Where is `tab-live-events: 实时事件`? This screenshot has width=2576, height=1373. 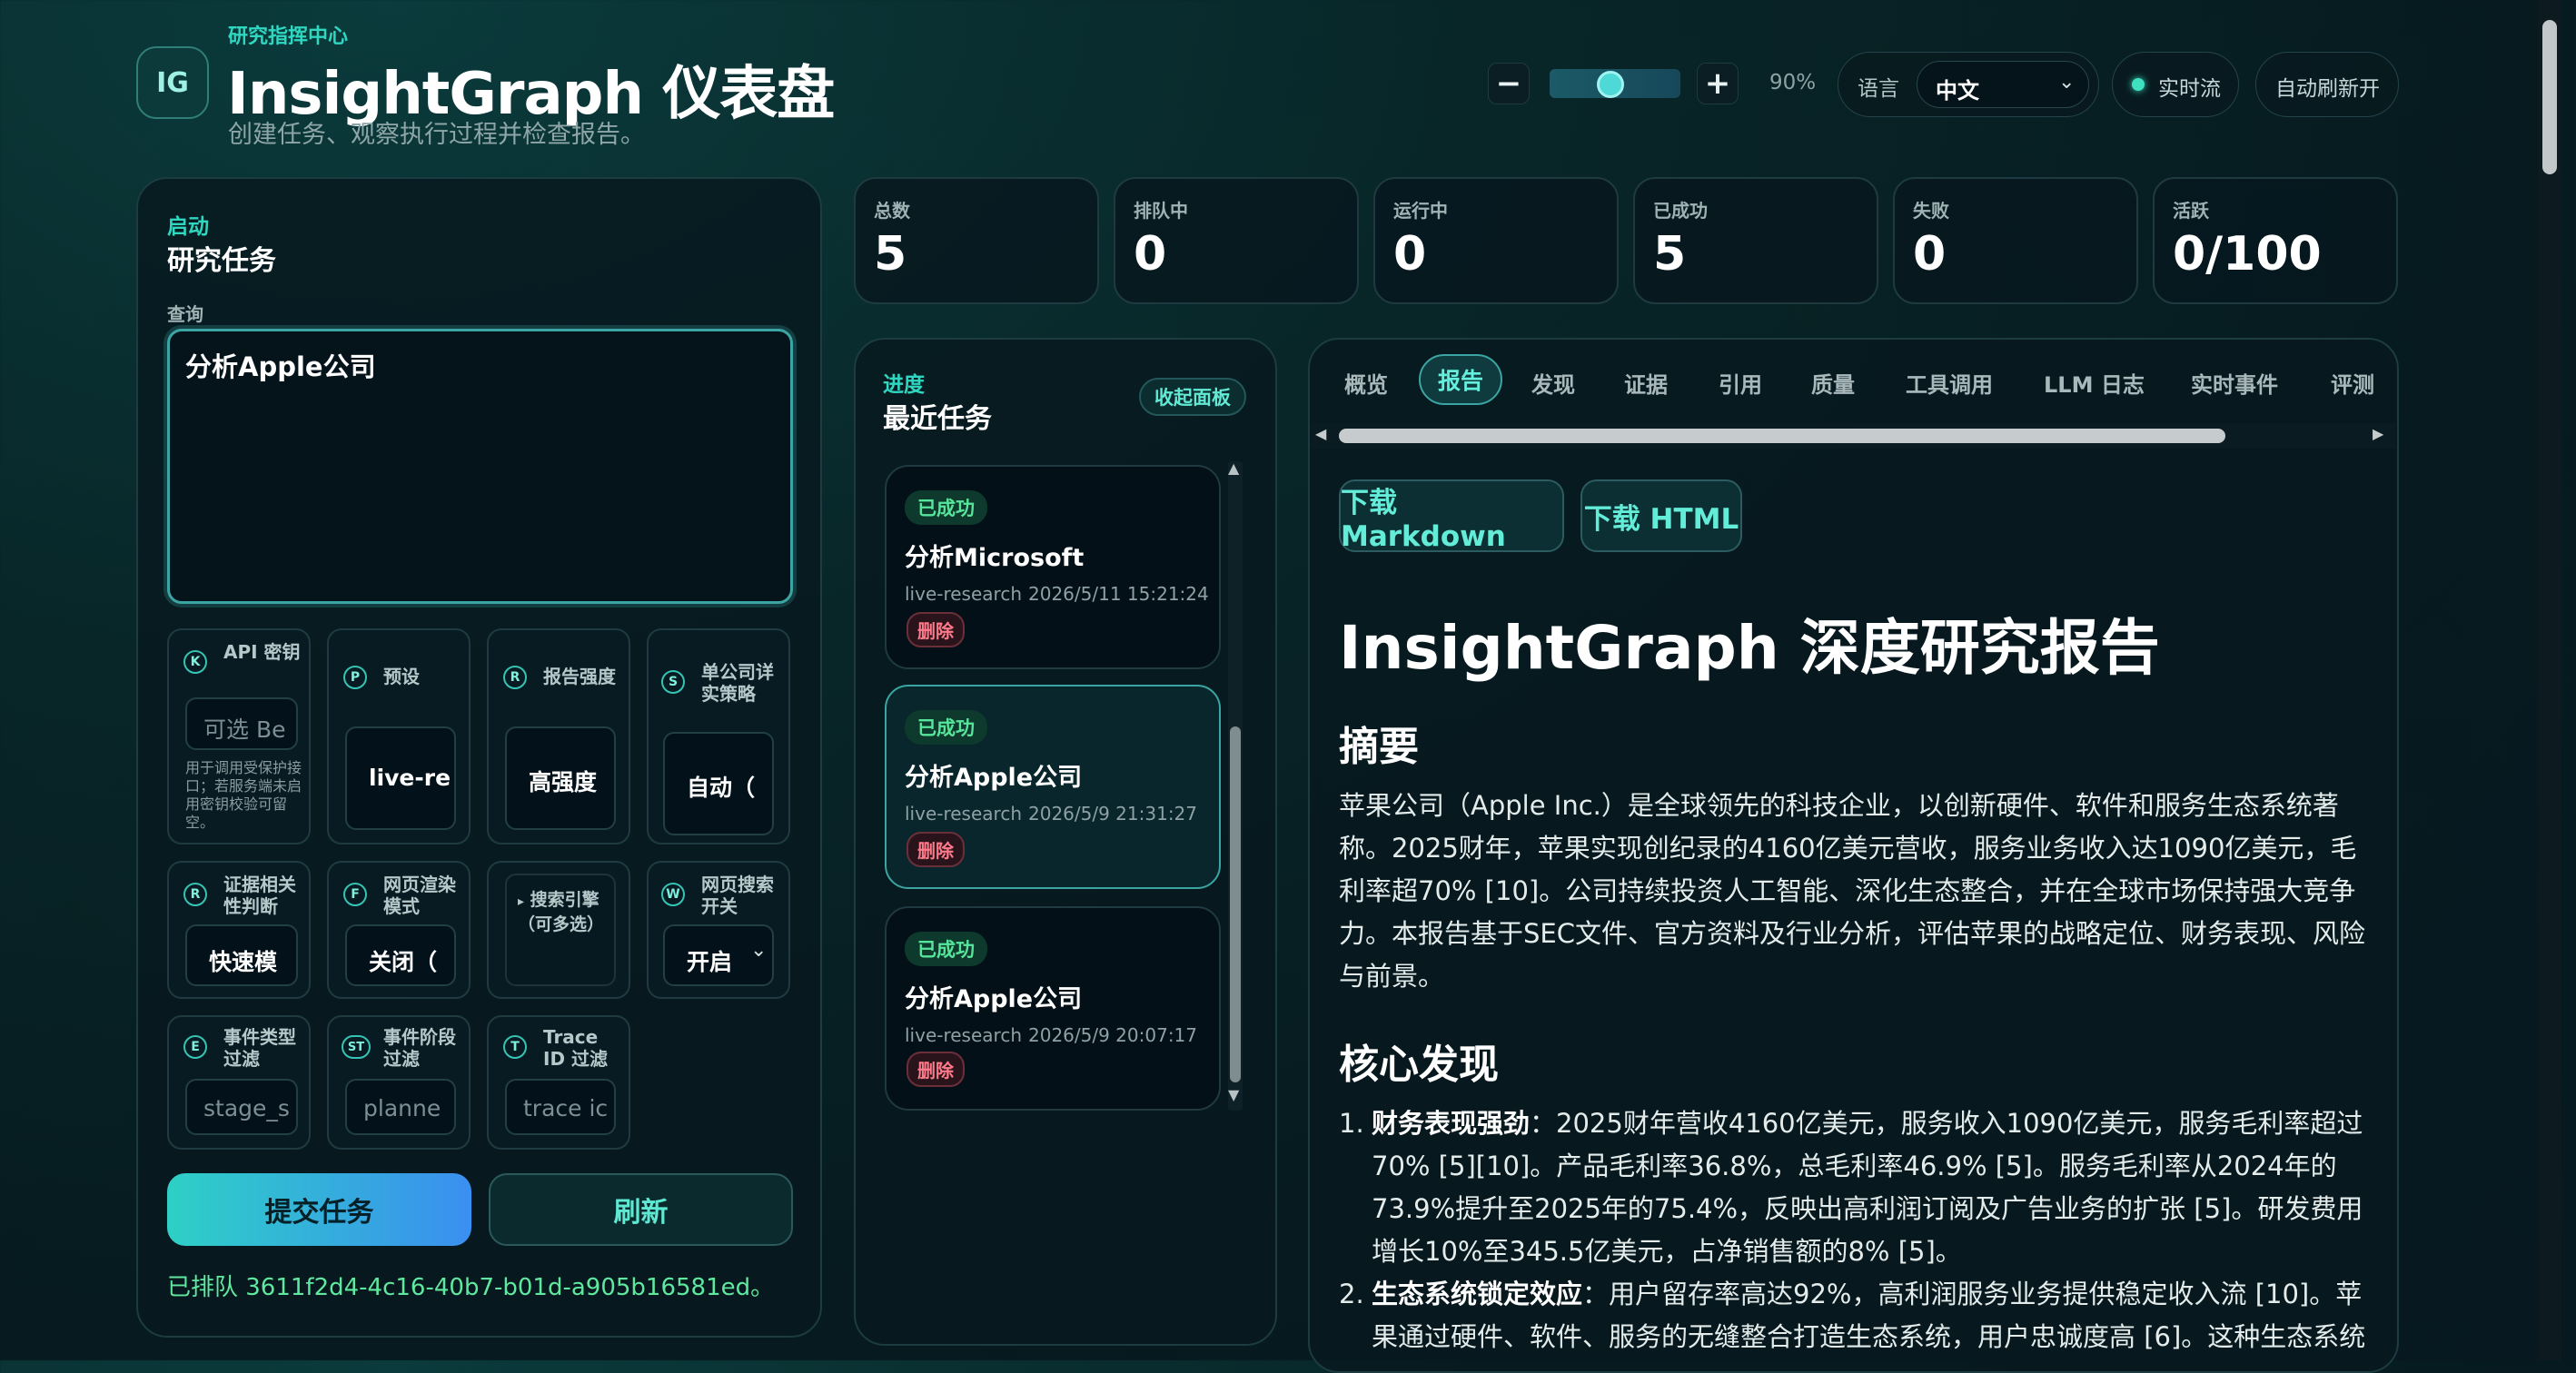
tab-live-events: 实时事件 is located at coordinates (2234, 383).